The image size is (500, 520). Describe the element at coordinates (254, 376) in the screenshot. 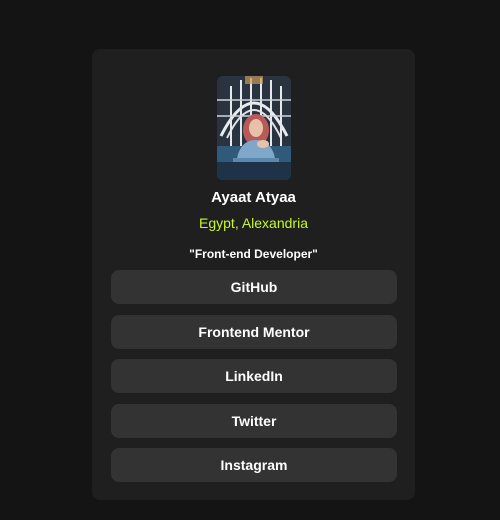

I see `linkedin-link-button: LinkedIn` at that location.